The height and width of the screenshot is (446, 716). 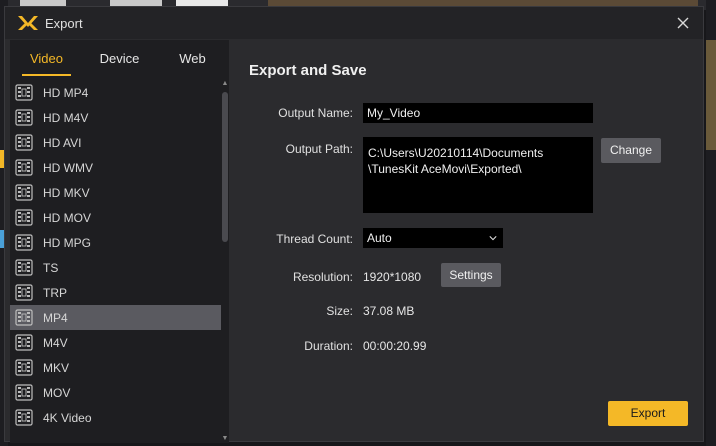 What do you see at coordinates (379, 238) in the screenshot?
I see `thread-count-value: Auto` at bounding box center [379, 238].